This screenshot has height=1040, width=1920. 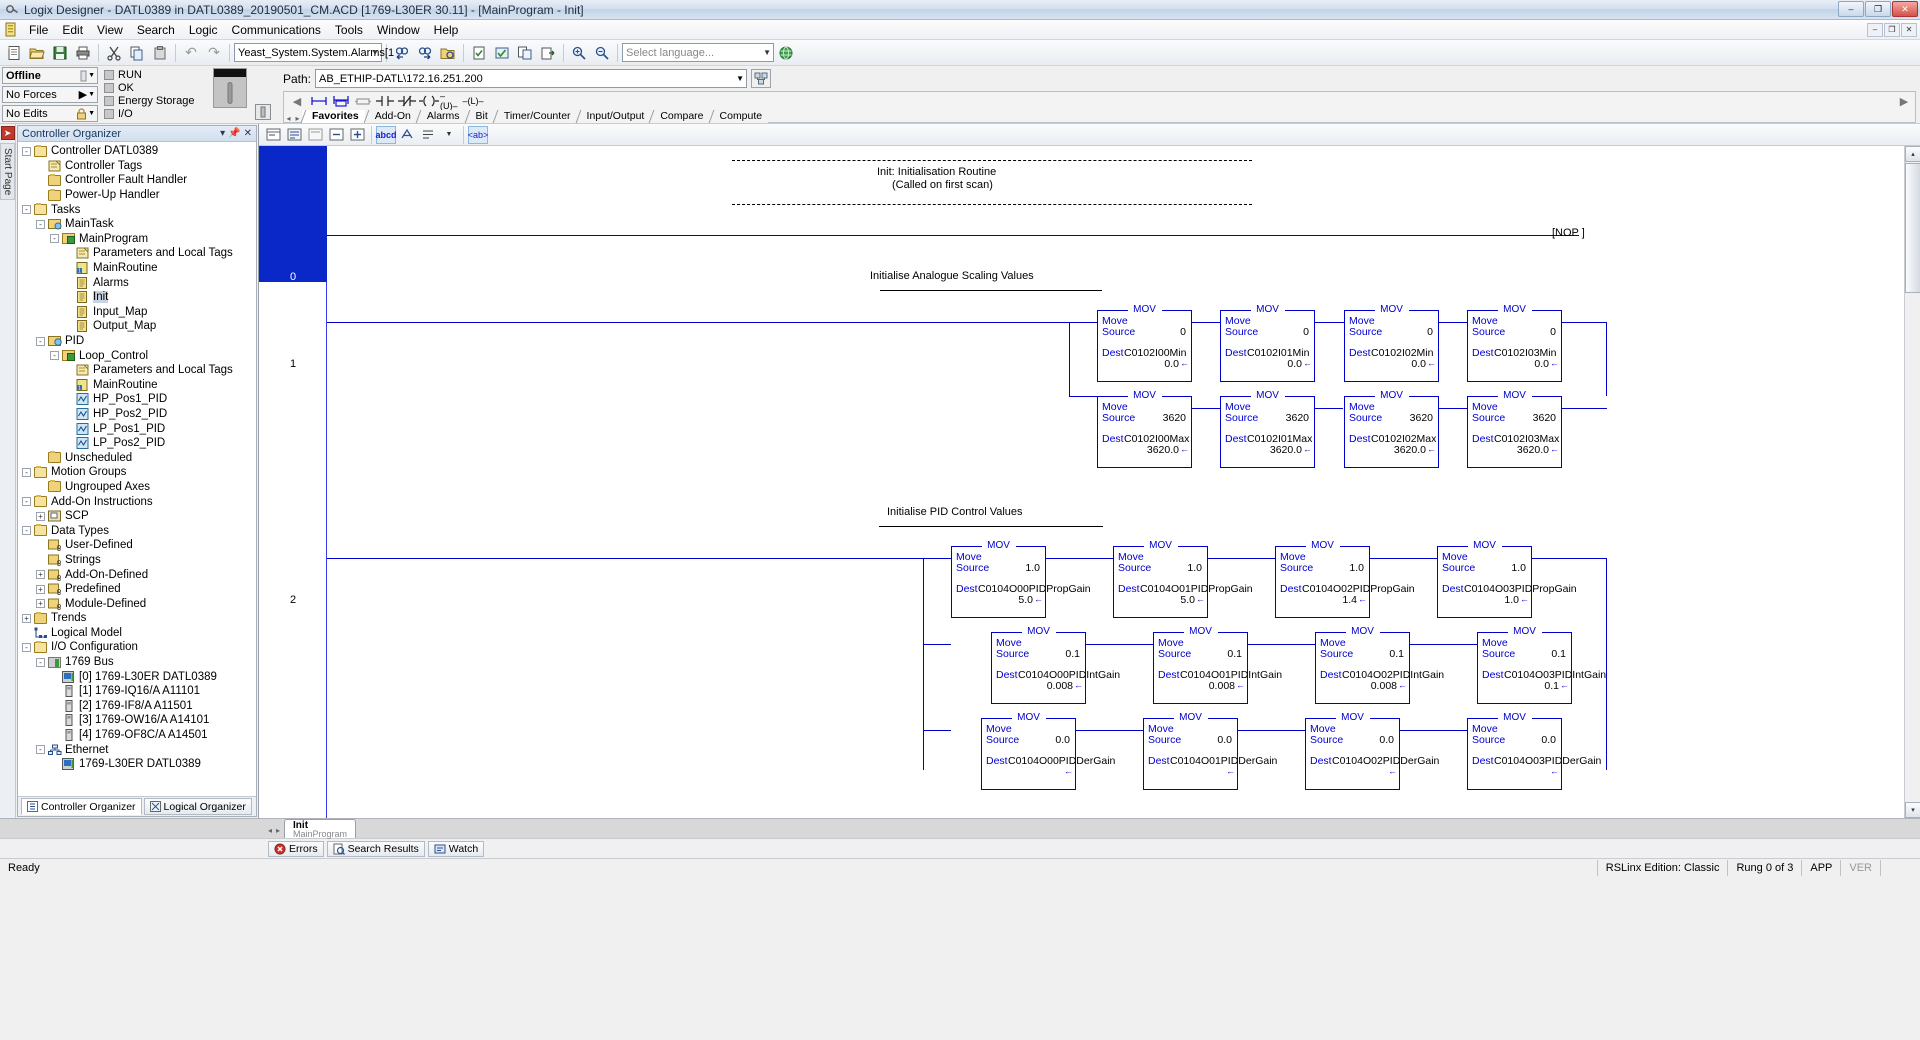 I want to click on instr-tab-compare: Compare, so click(x=680, y=116).